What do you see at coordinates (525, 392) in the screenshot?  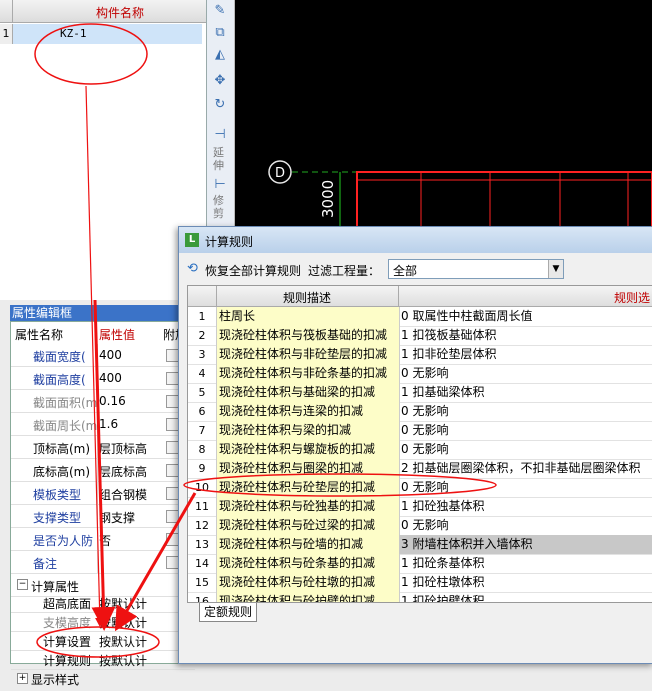 I see `rule-option-cell: 1 扣基础梁体积` at bounding box center [525, 392].